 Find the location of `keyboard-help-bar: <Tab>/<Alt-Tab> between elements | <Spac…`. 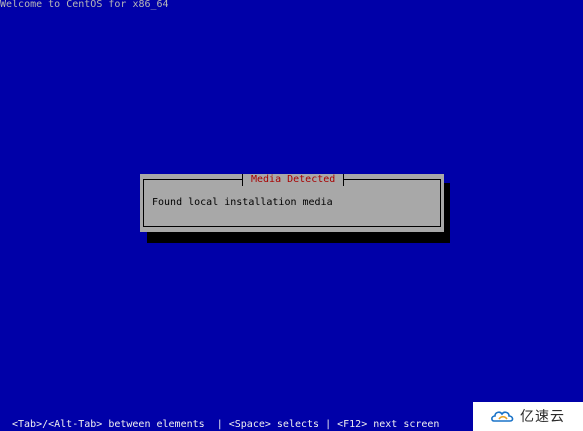

keyboard-help-bar: <Tab>/<Alt-Tab> between elements | <Spac… is located at coordinates (226, 424).